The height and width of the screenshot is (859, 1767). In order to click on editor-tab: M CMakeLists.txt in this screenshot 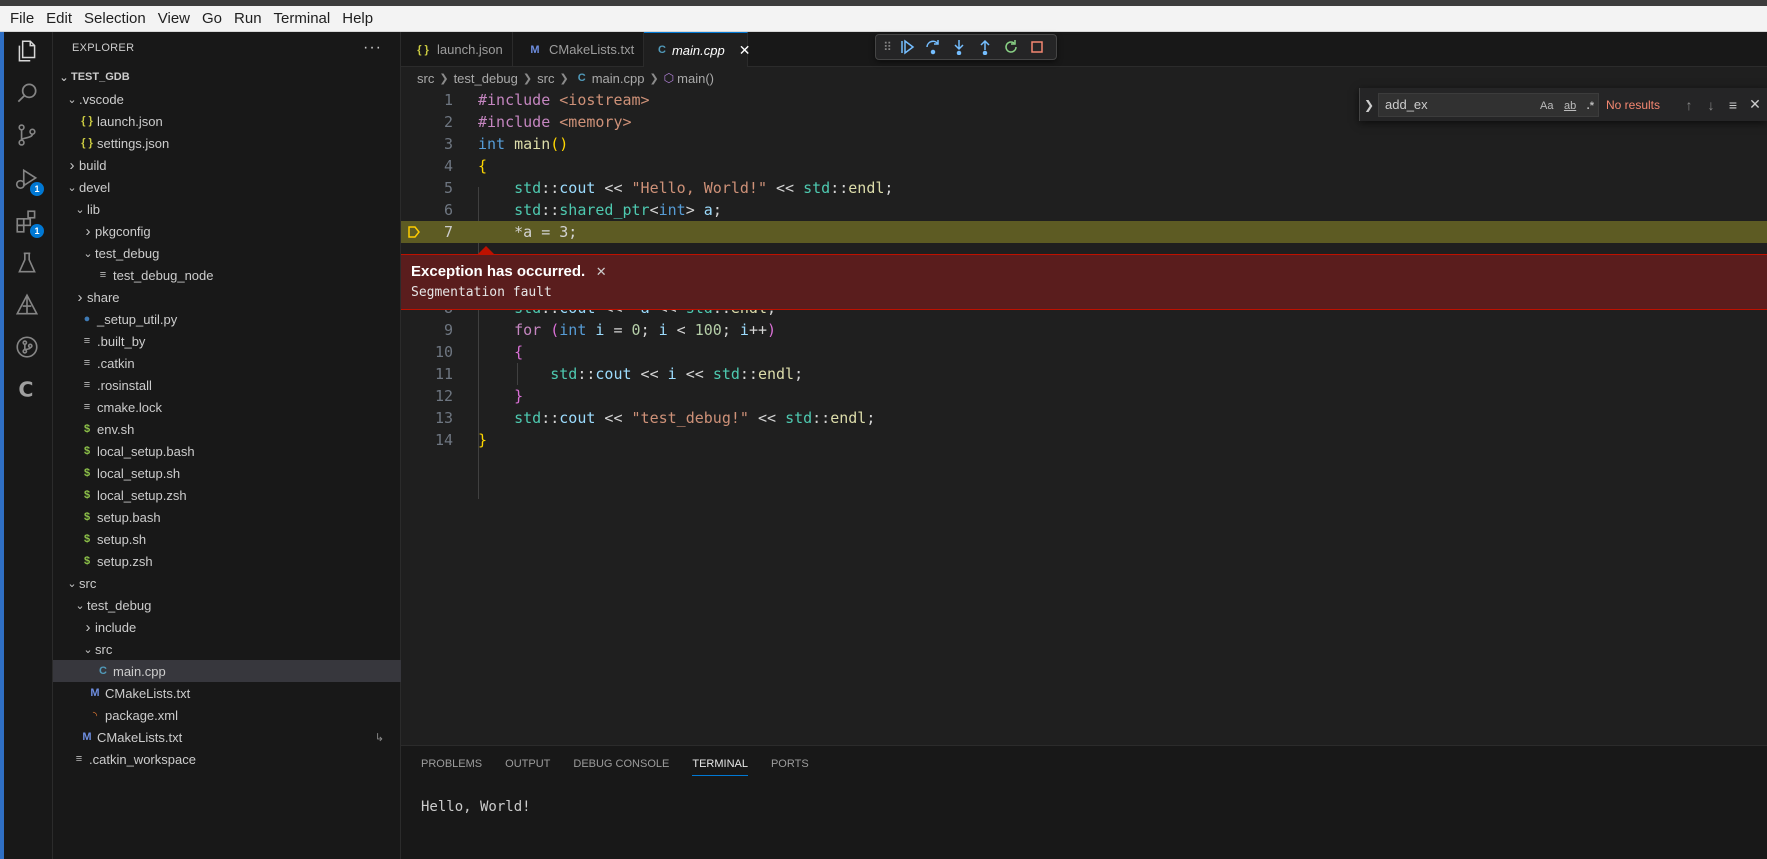, I will do `click(578, 49)`.